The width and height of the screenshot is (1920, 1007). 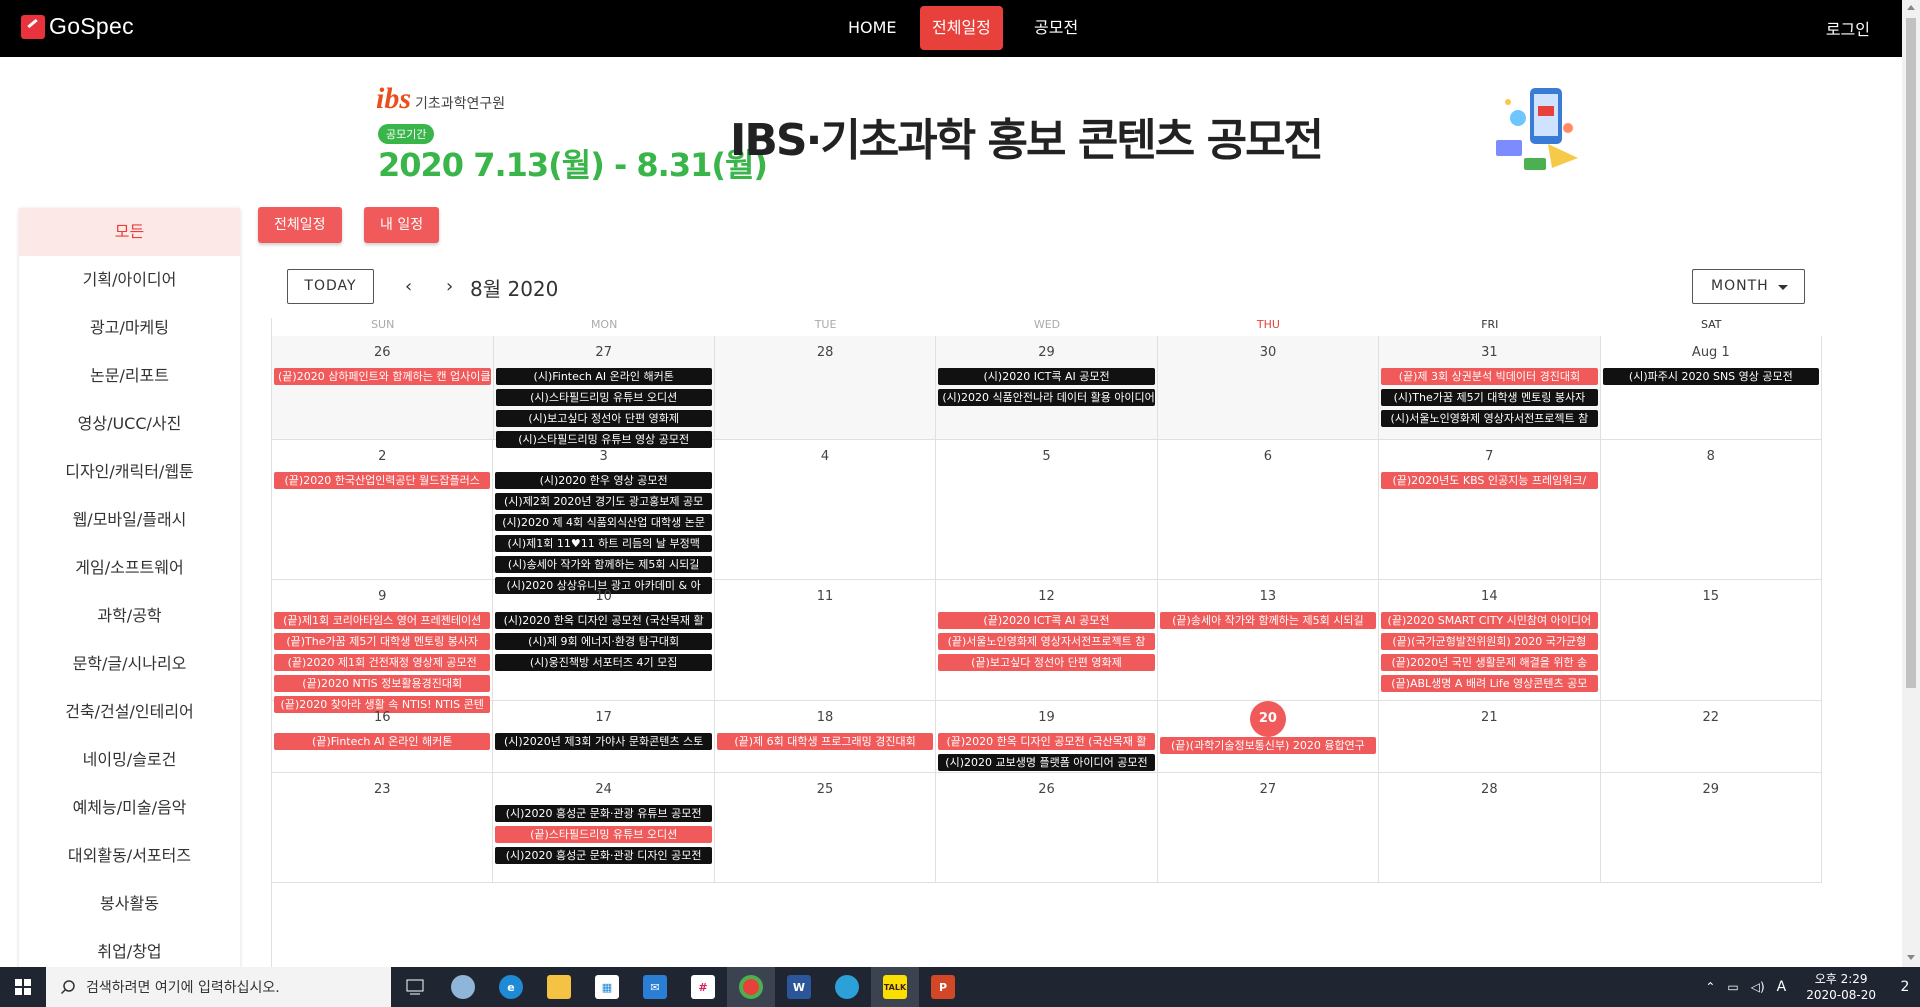 I want to click on next-month-icon: ›, so click(x=449, y=286).